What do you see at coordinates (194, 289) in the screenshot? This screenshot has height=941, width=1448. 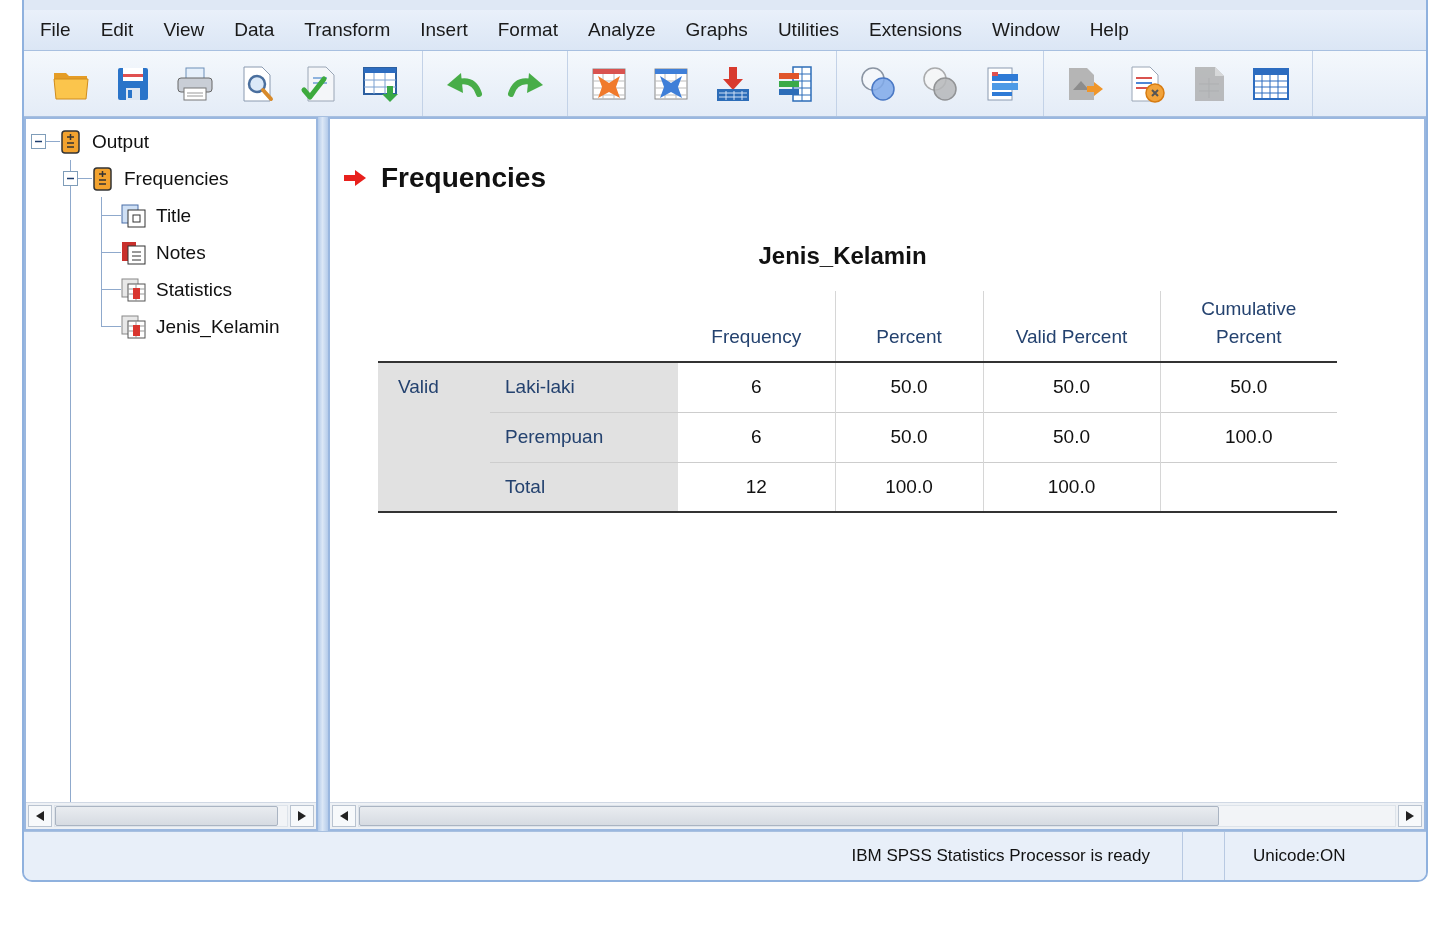 I see `tree-item: Statistics` at bounding box center [194, 289].